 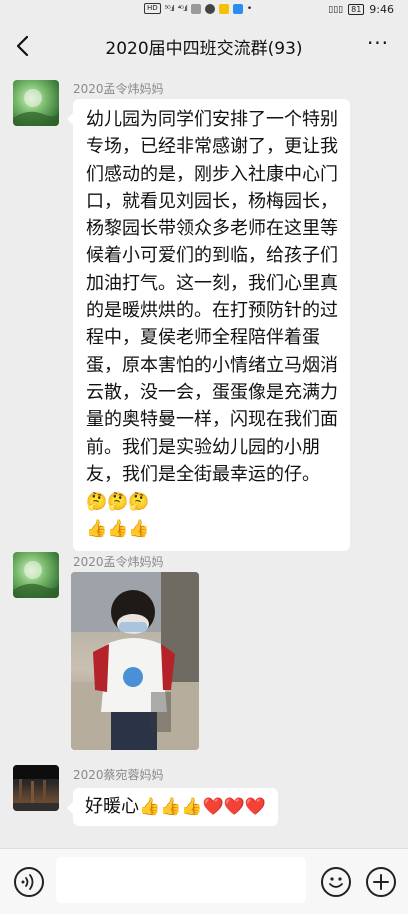 I want to click on page-title: 2020届中四班交流群(93), so click(x=204, y=49).